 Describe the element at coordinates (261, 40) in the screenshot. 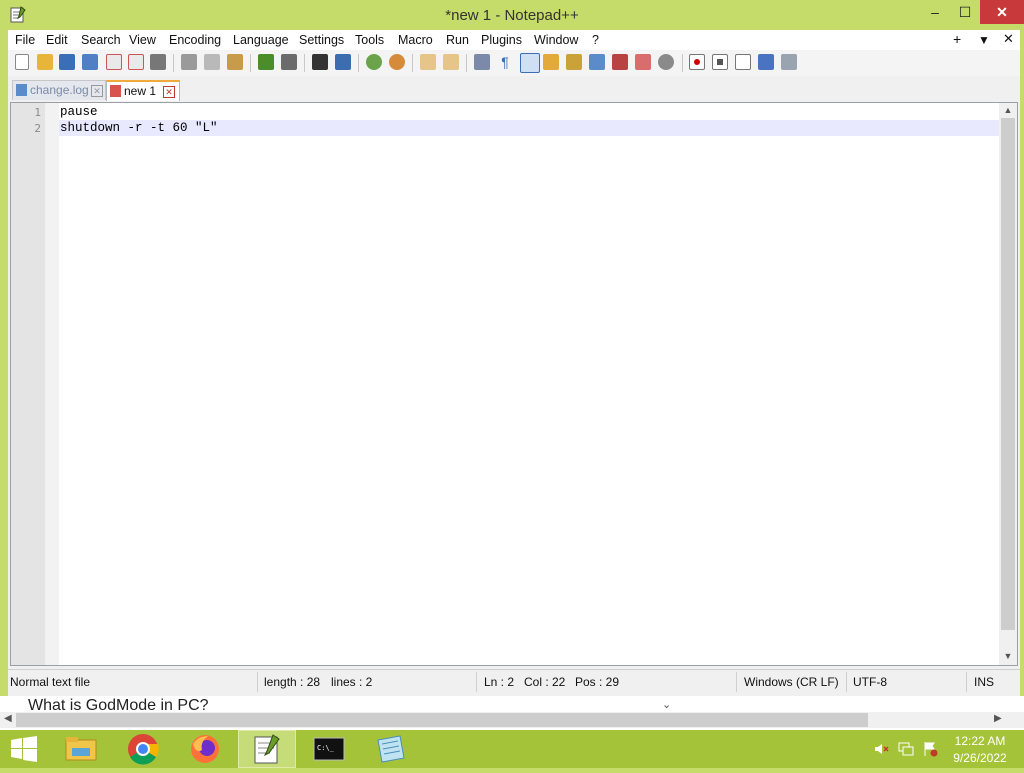

I see `menu-language: Language` at that location.